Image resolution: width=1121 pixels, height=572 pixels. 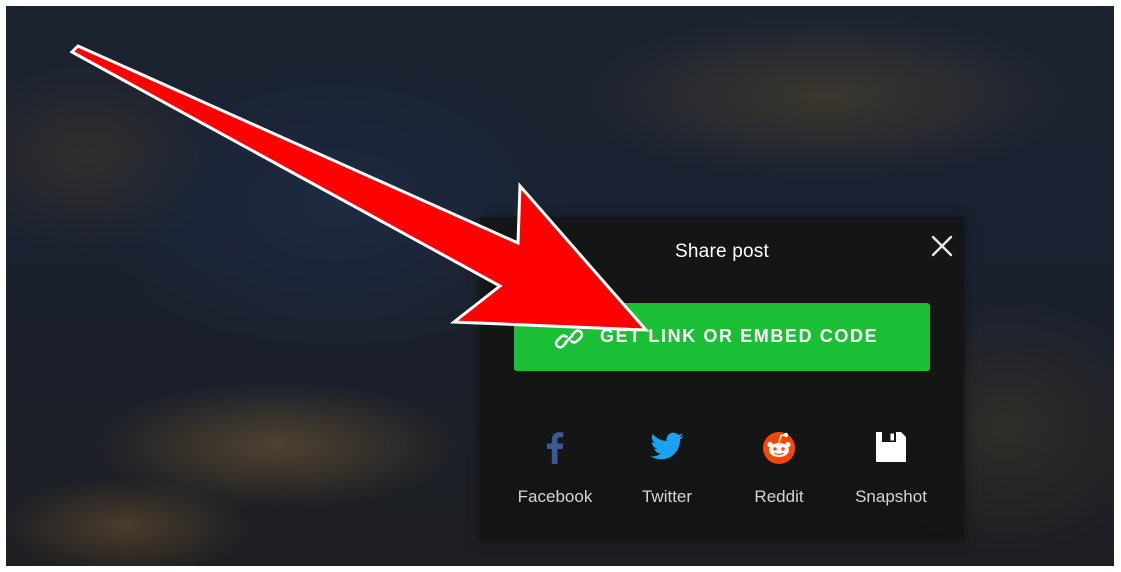 I want to click on share-reddit-label: Reddit, so click(x=779, y=496).